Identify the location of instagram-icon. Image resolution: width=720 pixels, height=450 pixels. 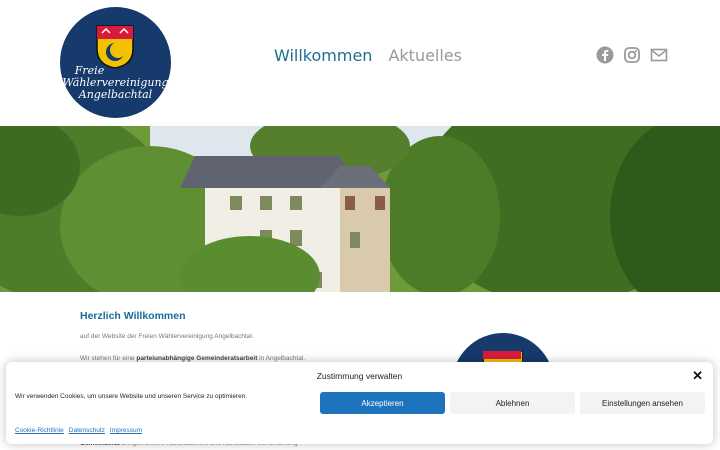
(632, 55).